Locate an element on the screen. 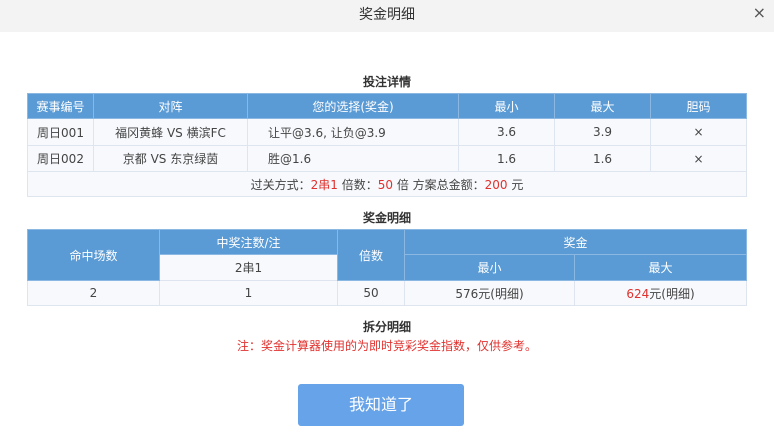 The image size is (774, 445). match-id: 周日001 is located at coordinates (60, 132).